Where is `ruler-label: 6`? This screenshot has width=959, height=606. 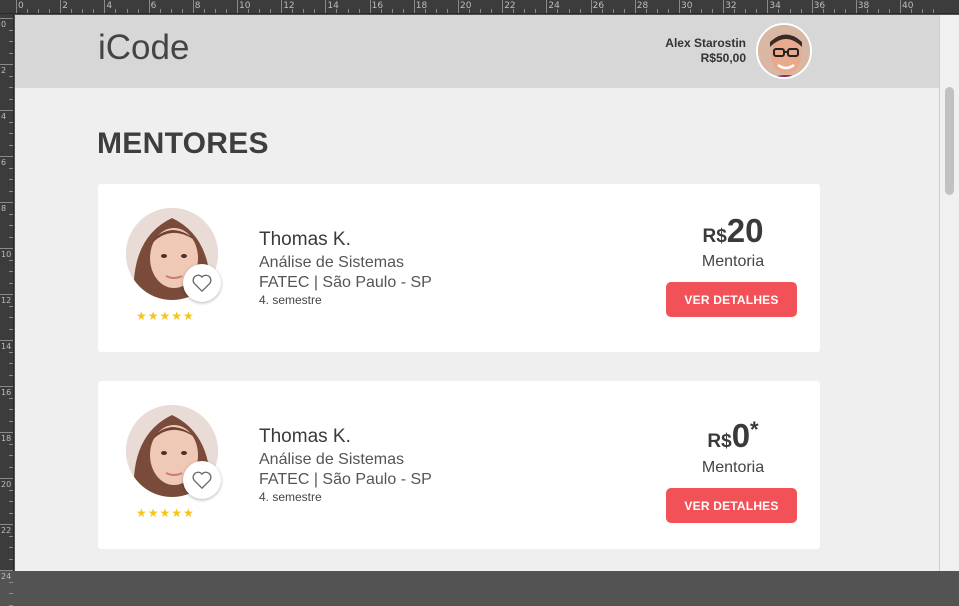 ruler-label: 6 is located at coordinates (4, 162).